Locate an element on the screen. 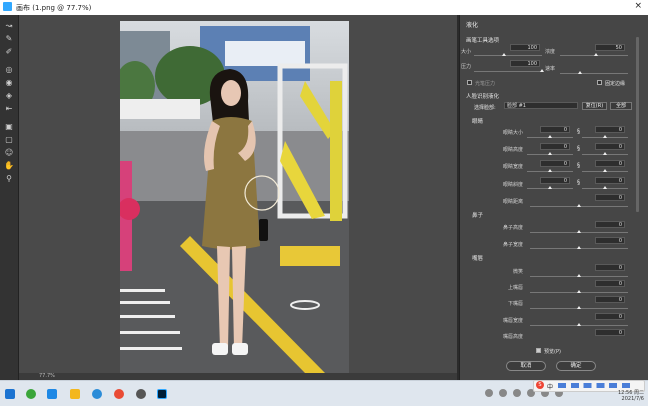 This screenshot has height=406, width=648. zoom-level: 77.7% is located at coordinates (47, 376).